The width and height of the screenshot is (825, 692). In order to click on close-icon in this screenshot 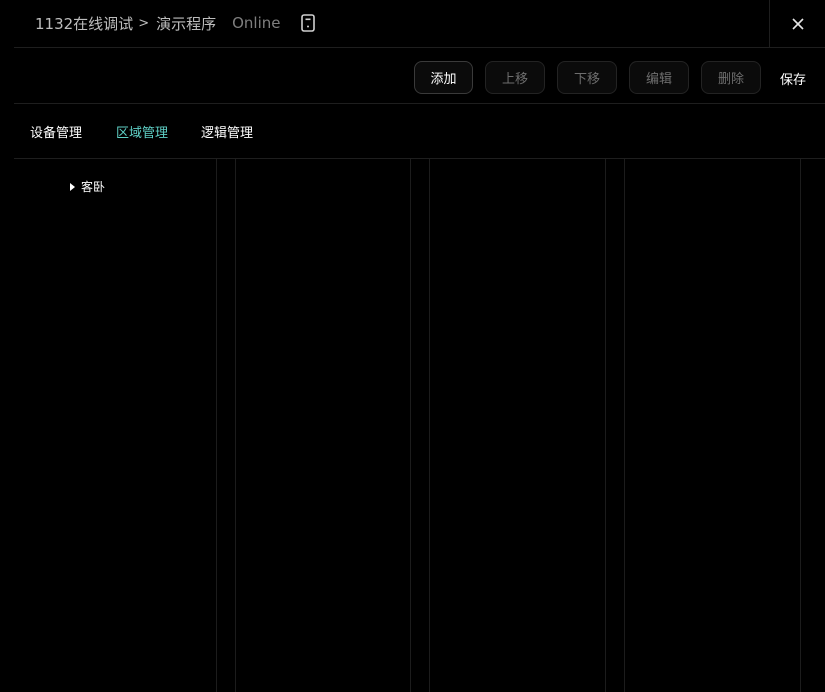, I will do `click(797, 24)`.